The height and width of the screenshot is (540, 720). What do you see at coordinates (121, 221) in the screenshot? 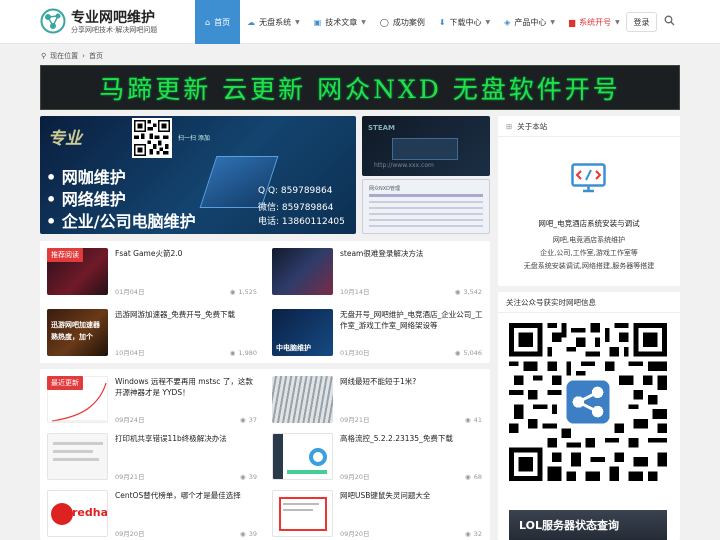
I see `hero-line-enterprise: • 企业/公司电脑维护` at bounding box center [121, 221].